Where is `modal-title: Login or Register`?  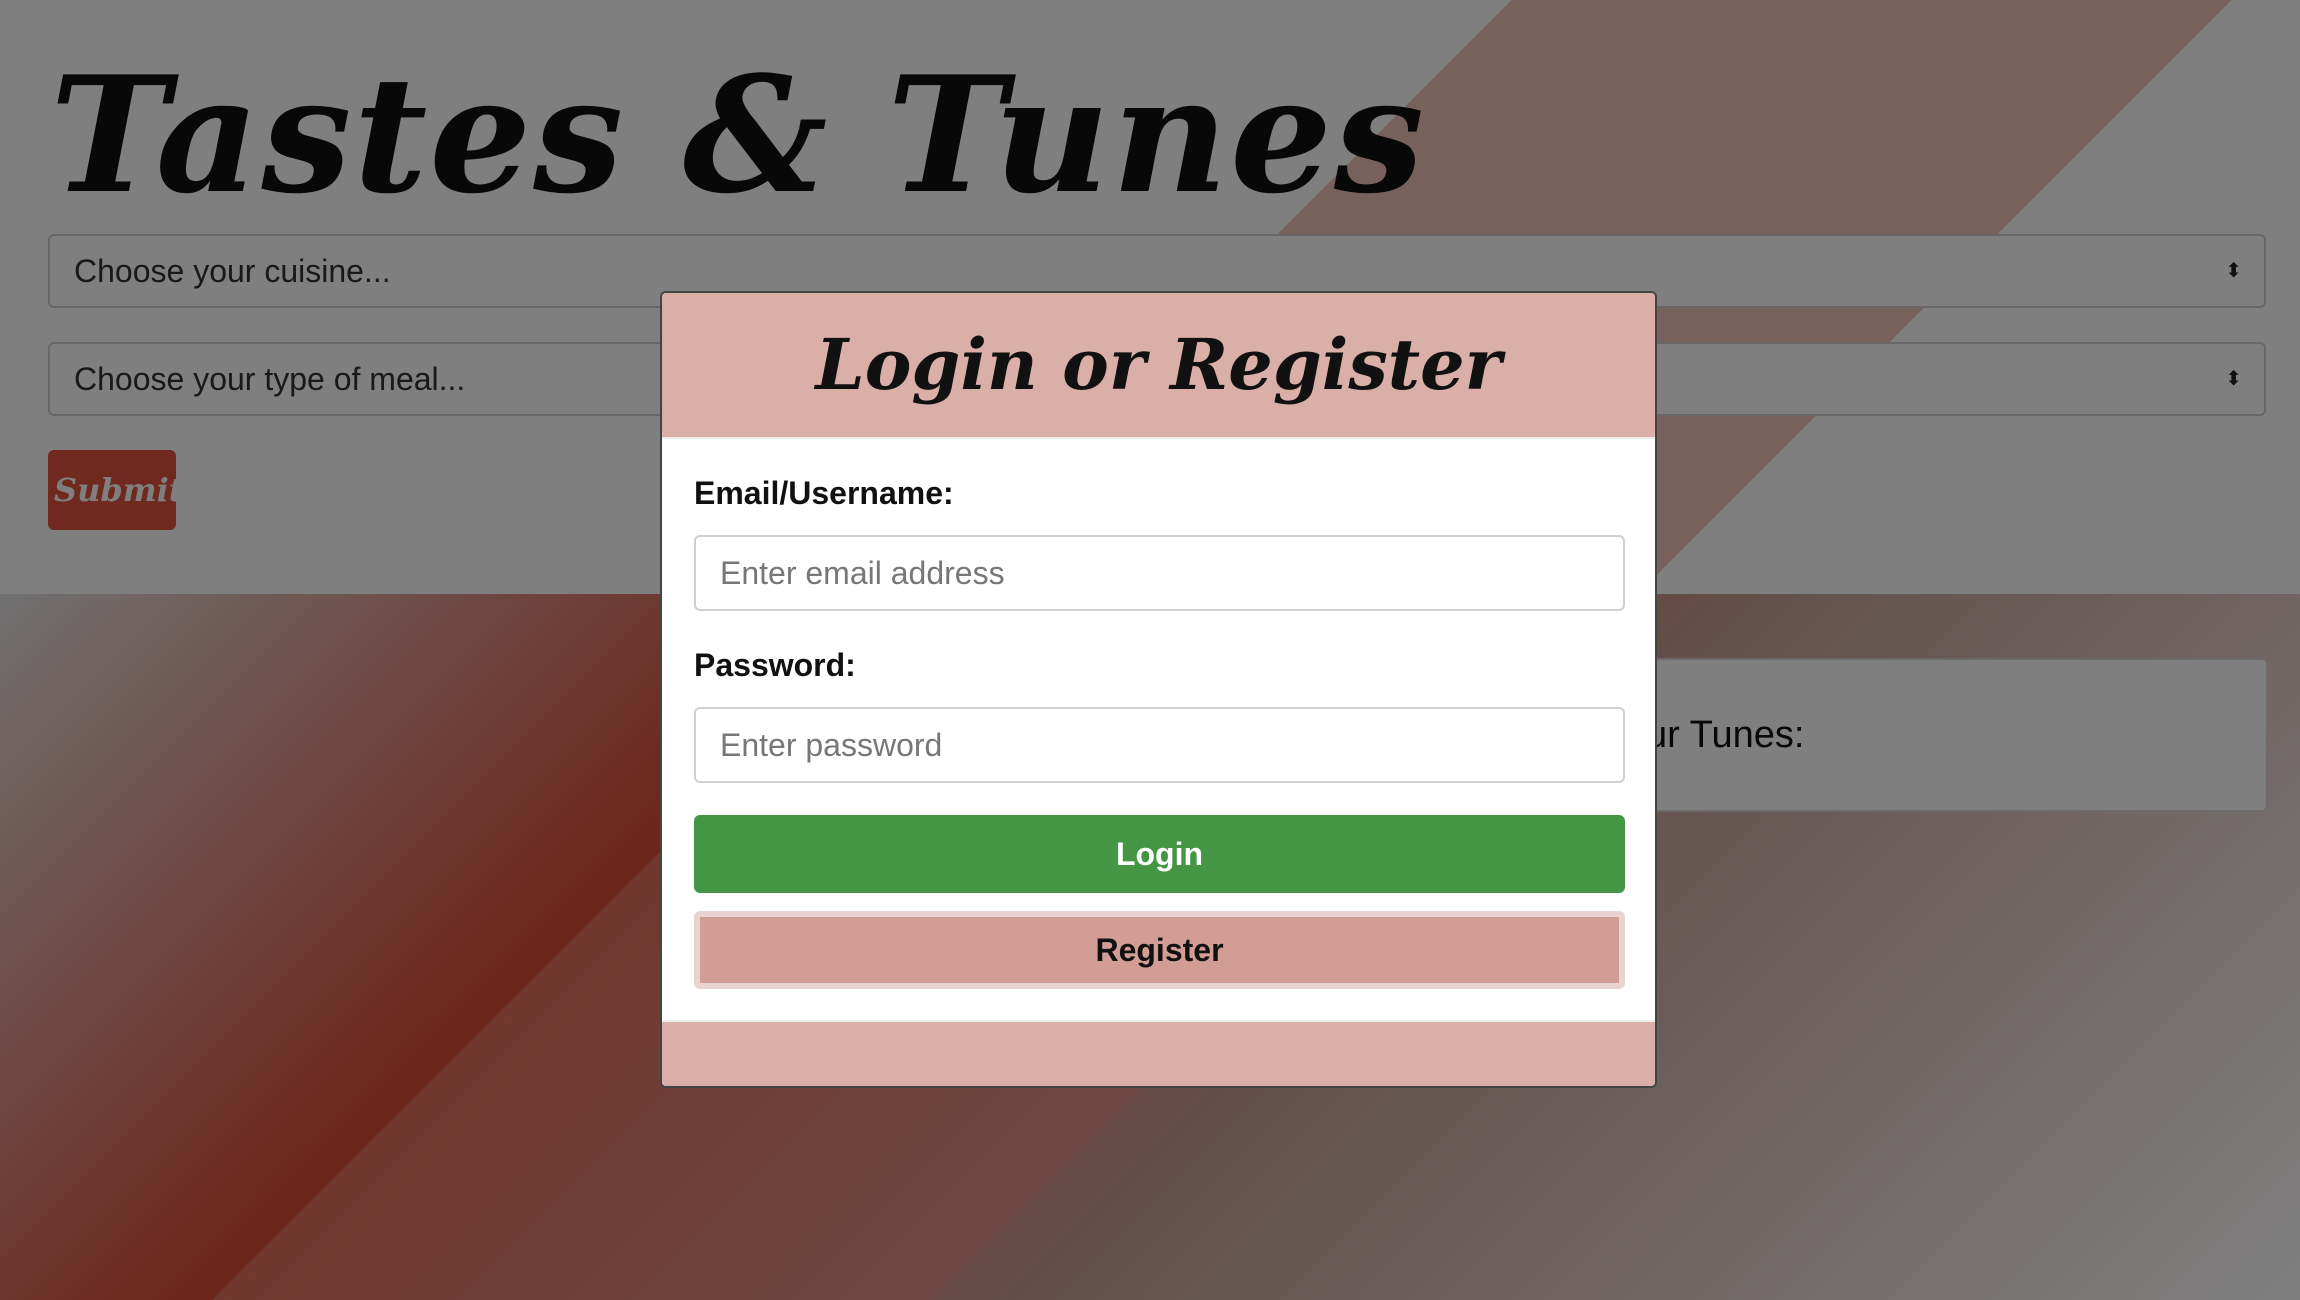
modal-title: Login or Register is located at coordinates (1158, 364).